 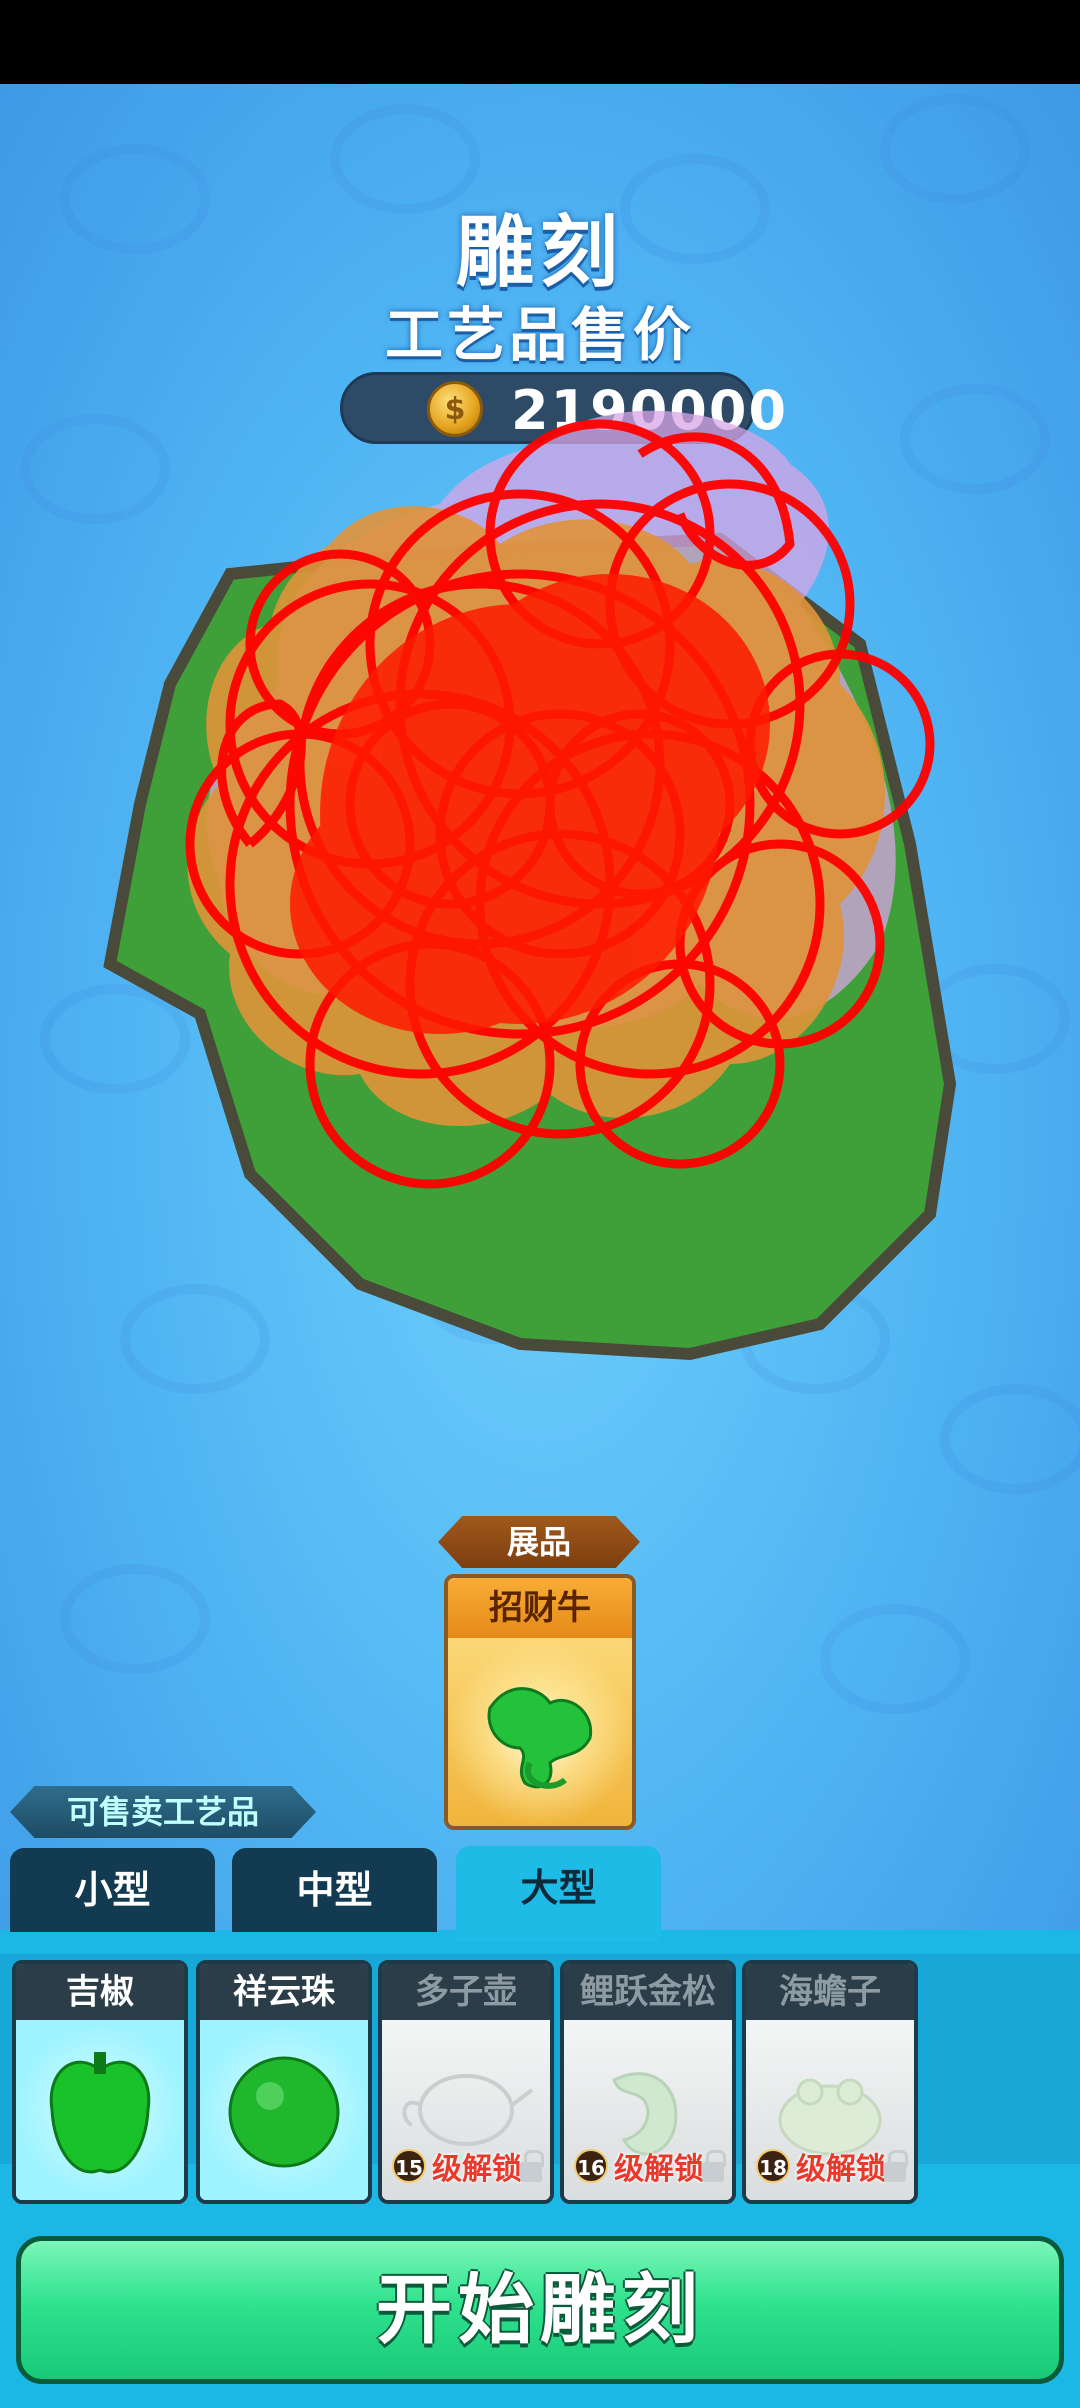 I want to click on level-badge: 15, so click(x=409, y=2166).